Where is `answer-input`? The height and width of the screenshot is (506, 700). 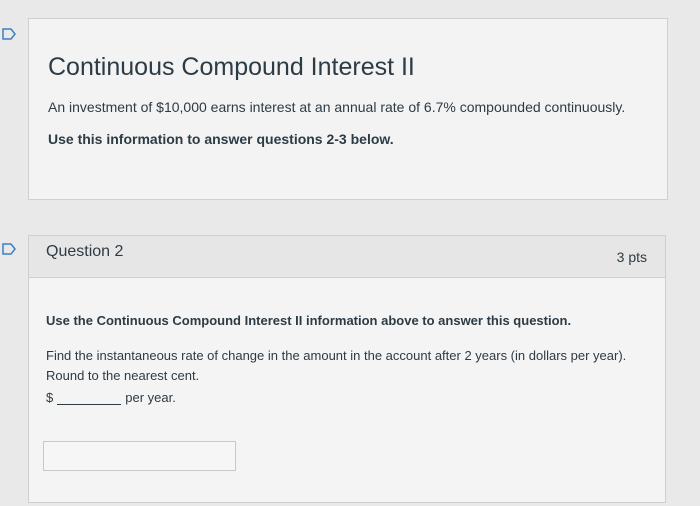 answer-input is located at coordinates (139, 456).